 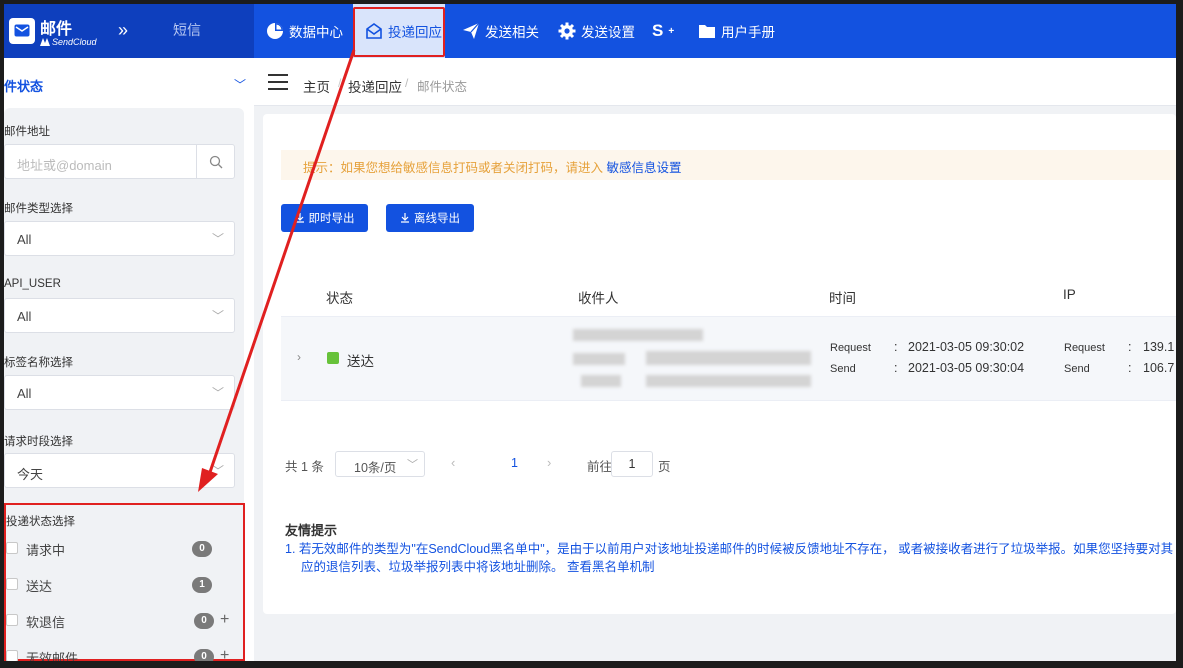 What do you see at coordinates (850, 348) in the screenshot?
I see `request-key: Request` at bounding box center [850, 348].